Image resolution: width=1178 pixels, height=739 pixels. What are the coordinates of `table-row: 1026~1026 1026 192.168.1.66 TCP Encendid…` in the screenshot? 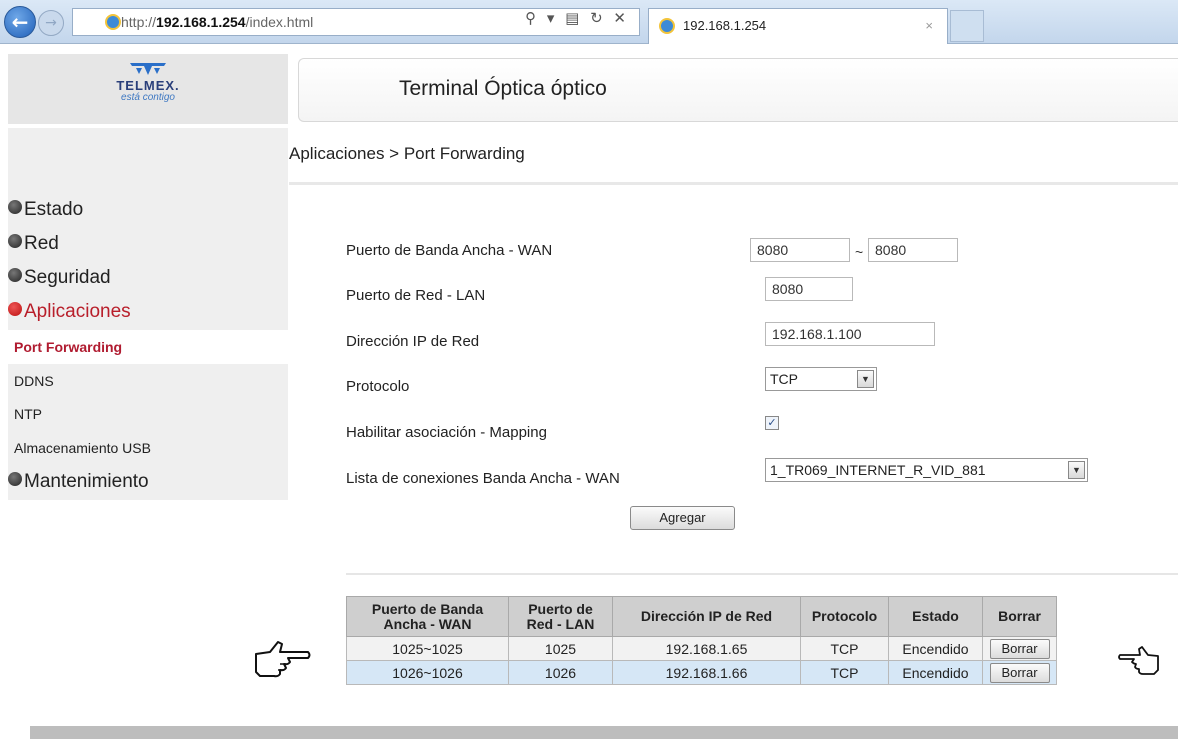 It's located at (701, 672).